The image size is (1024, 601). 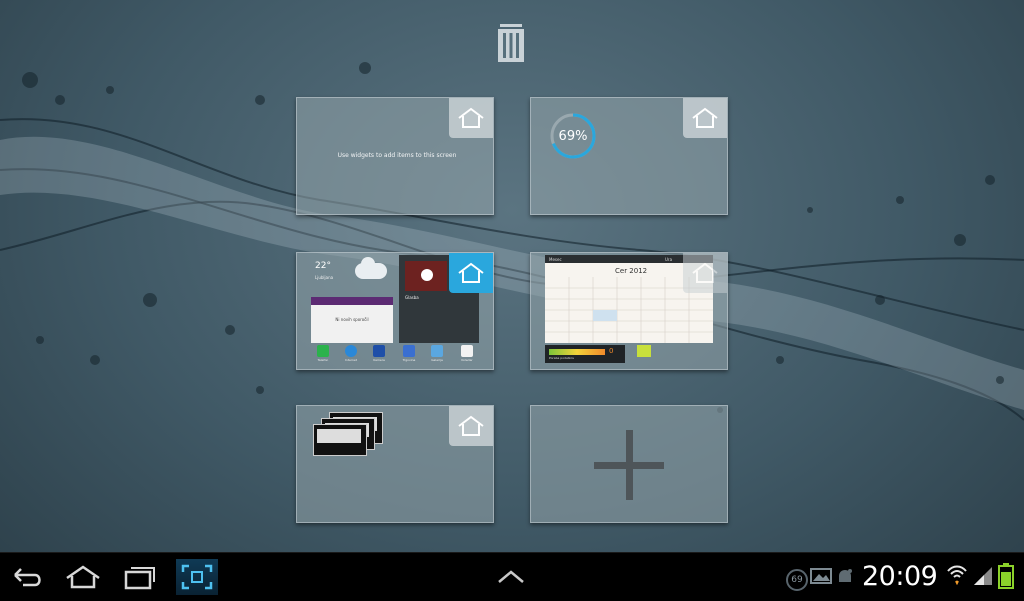 I want to click on wifi-icon, so click(x=957, y=575).